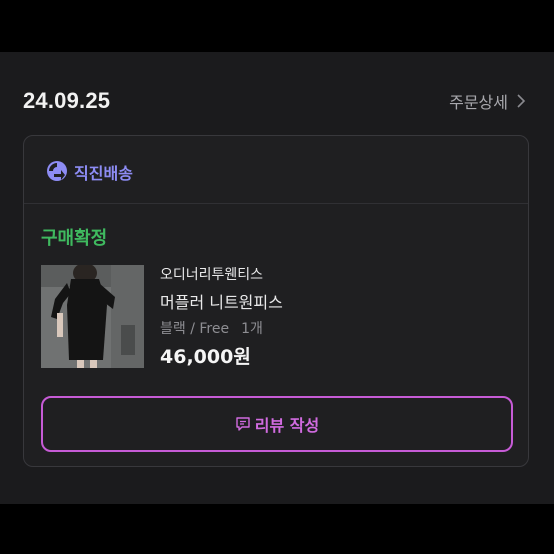 Image resolution: width=554 pixels, height=554 pixels. Describe the element at coordinates (74, 238) in the screenshot. I see `purchase-status: 구매확정` at that location.